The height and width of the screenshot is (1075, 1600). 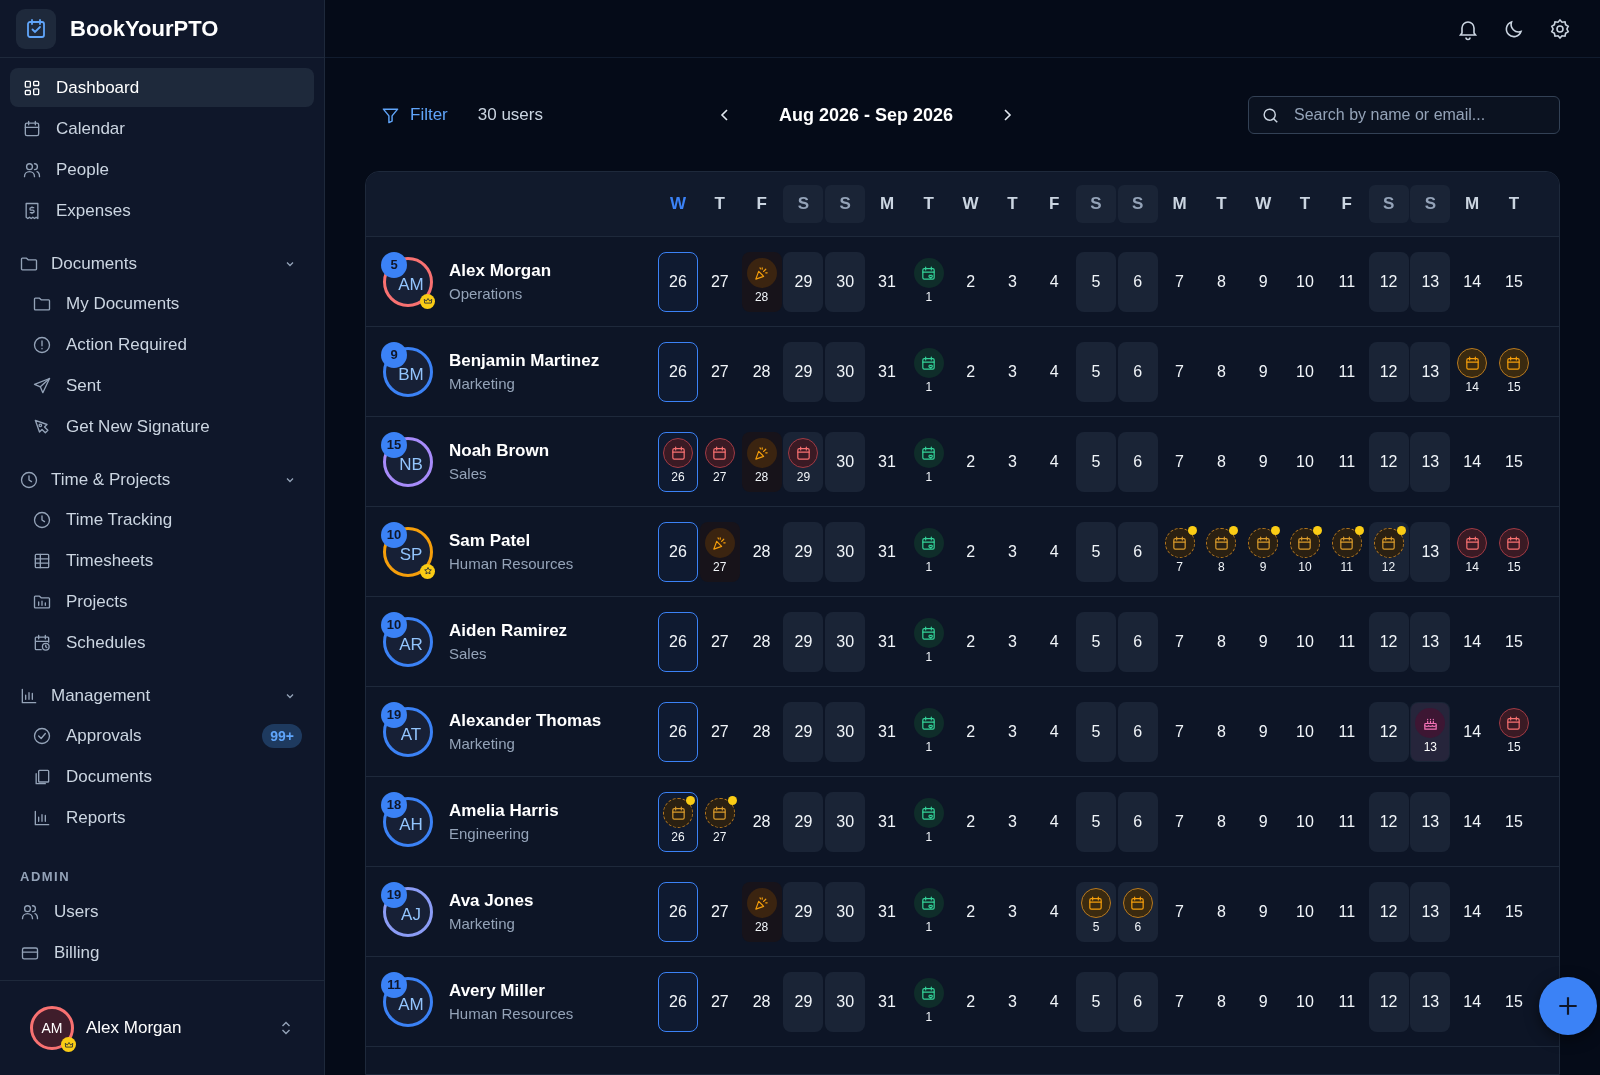 I want to click on nav-item: Users, so click(x=162, y=911).